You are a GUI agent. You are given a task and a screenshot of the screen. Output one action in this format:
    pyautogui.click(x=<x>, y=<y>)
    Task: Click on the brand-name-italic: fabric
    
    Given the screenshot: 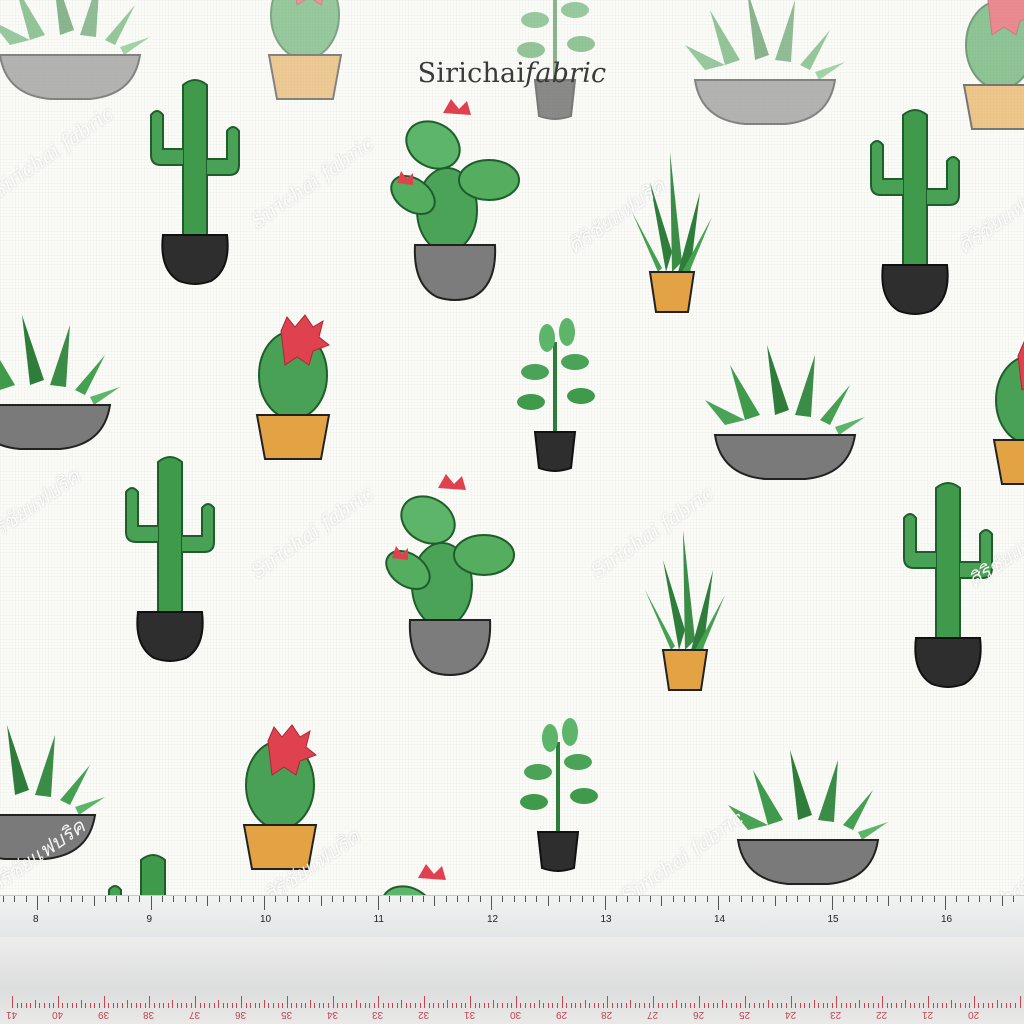 What is the action you would take?
    pyautogui.click(x=566, y=73)
    